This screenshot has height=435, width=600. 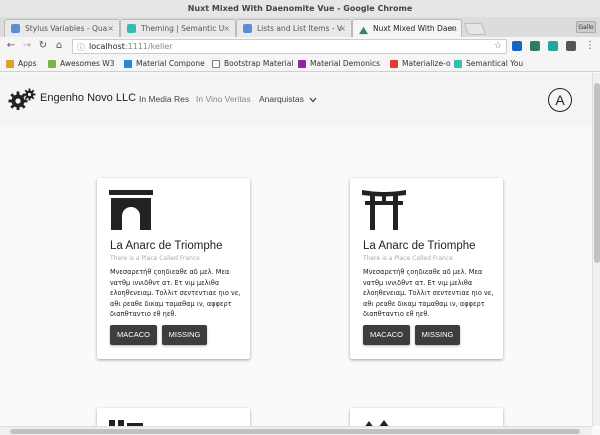 I want to click on nuxt-favicon-icon, so click(x=363, y=29).